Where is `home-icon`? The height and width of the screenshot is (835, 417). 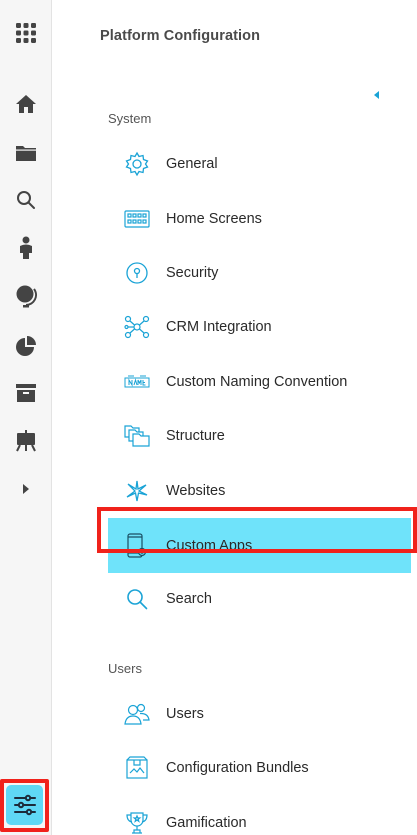 home-icon is located at coordinates (26, 104).